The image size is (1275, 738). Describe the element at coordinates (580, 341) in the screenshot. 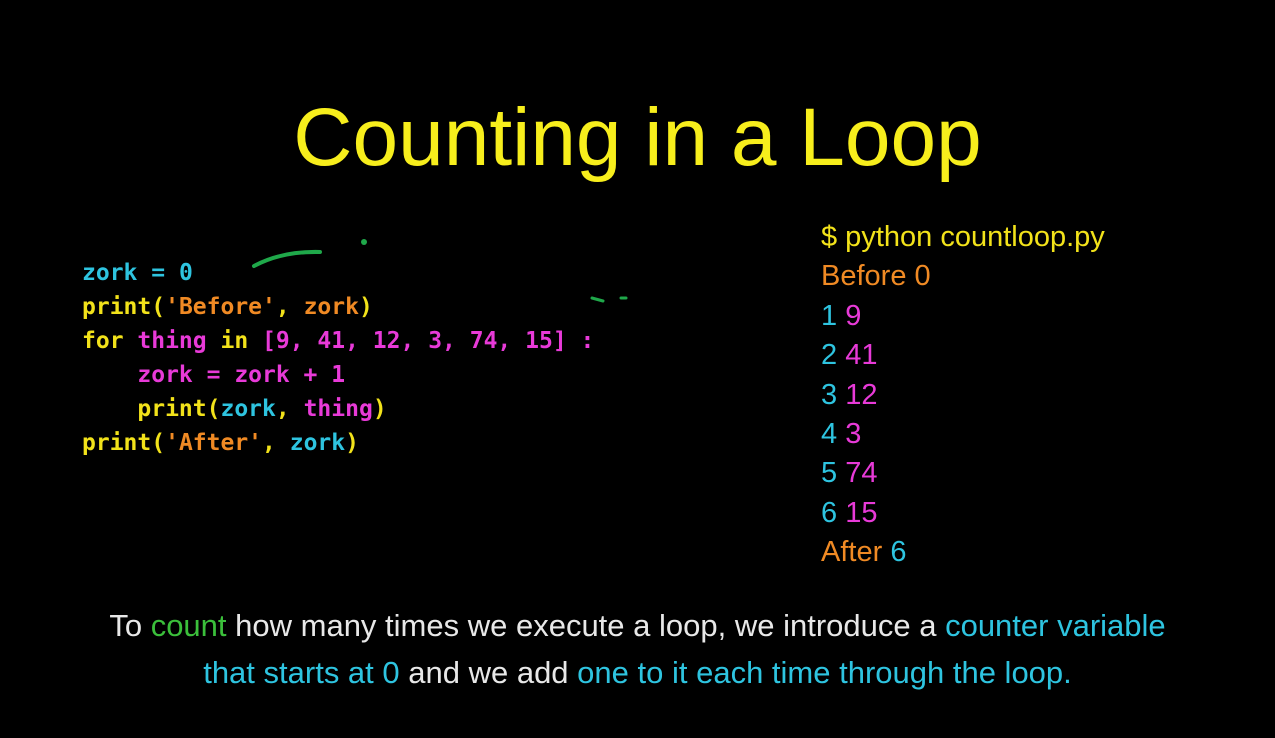

I see `code-token: :` at that location.